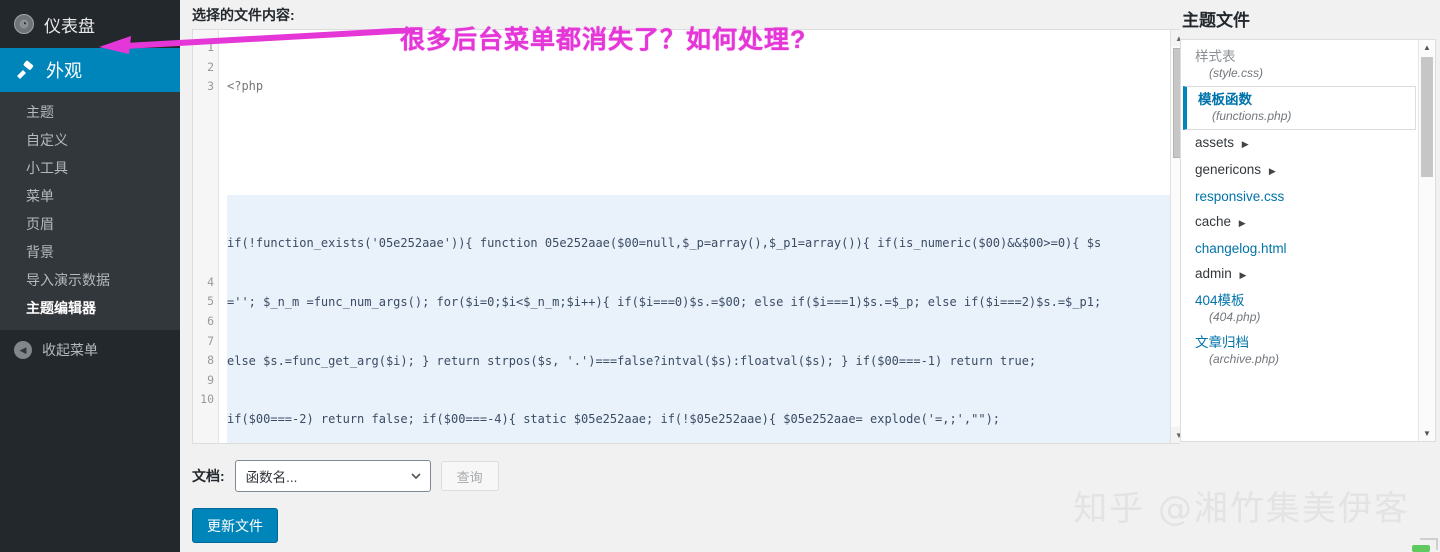  Describe the element at coordinates (90, 224) in the screenshot. I see `sidebar-item-header: 页眉` at that location.